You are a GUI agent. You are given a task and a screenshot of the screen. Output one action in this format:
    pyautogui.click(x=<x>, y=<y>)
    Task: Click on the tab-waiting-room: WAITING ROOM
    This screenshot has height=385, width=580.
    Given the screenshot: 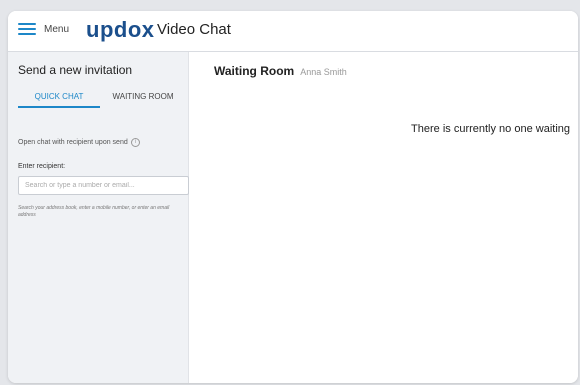 What is the action you would take?
    pyautogui.click(x=143, y=98)
    